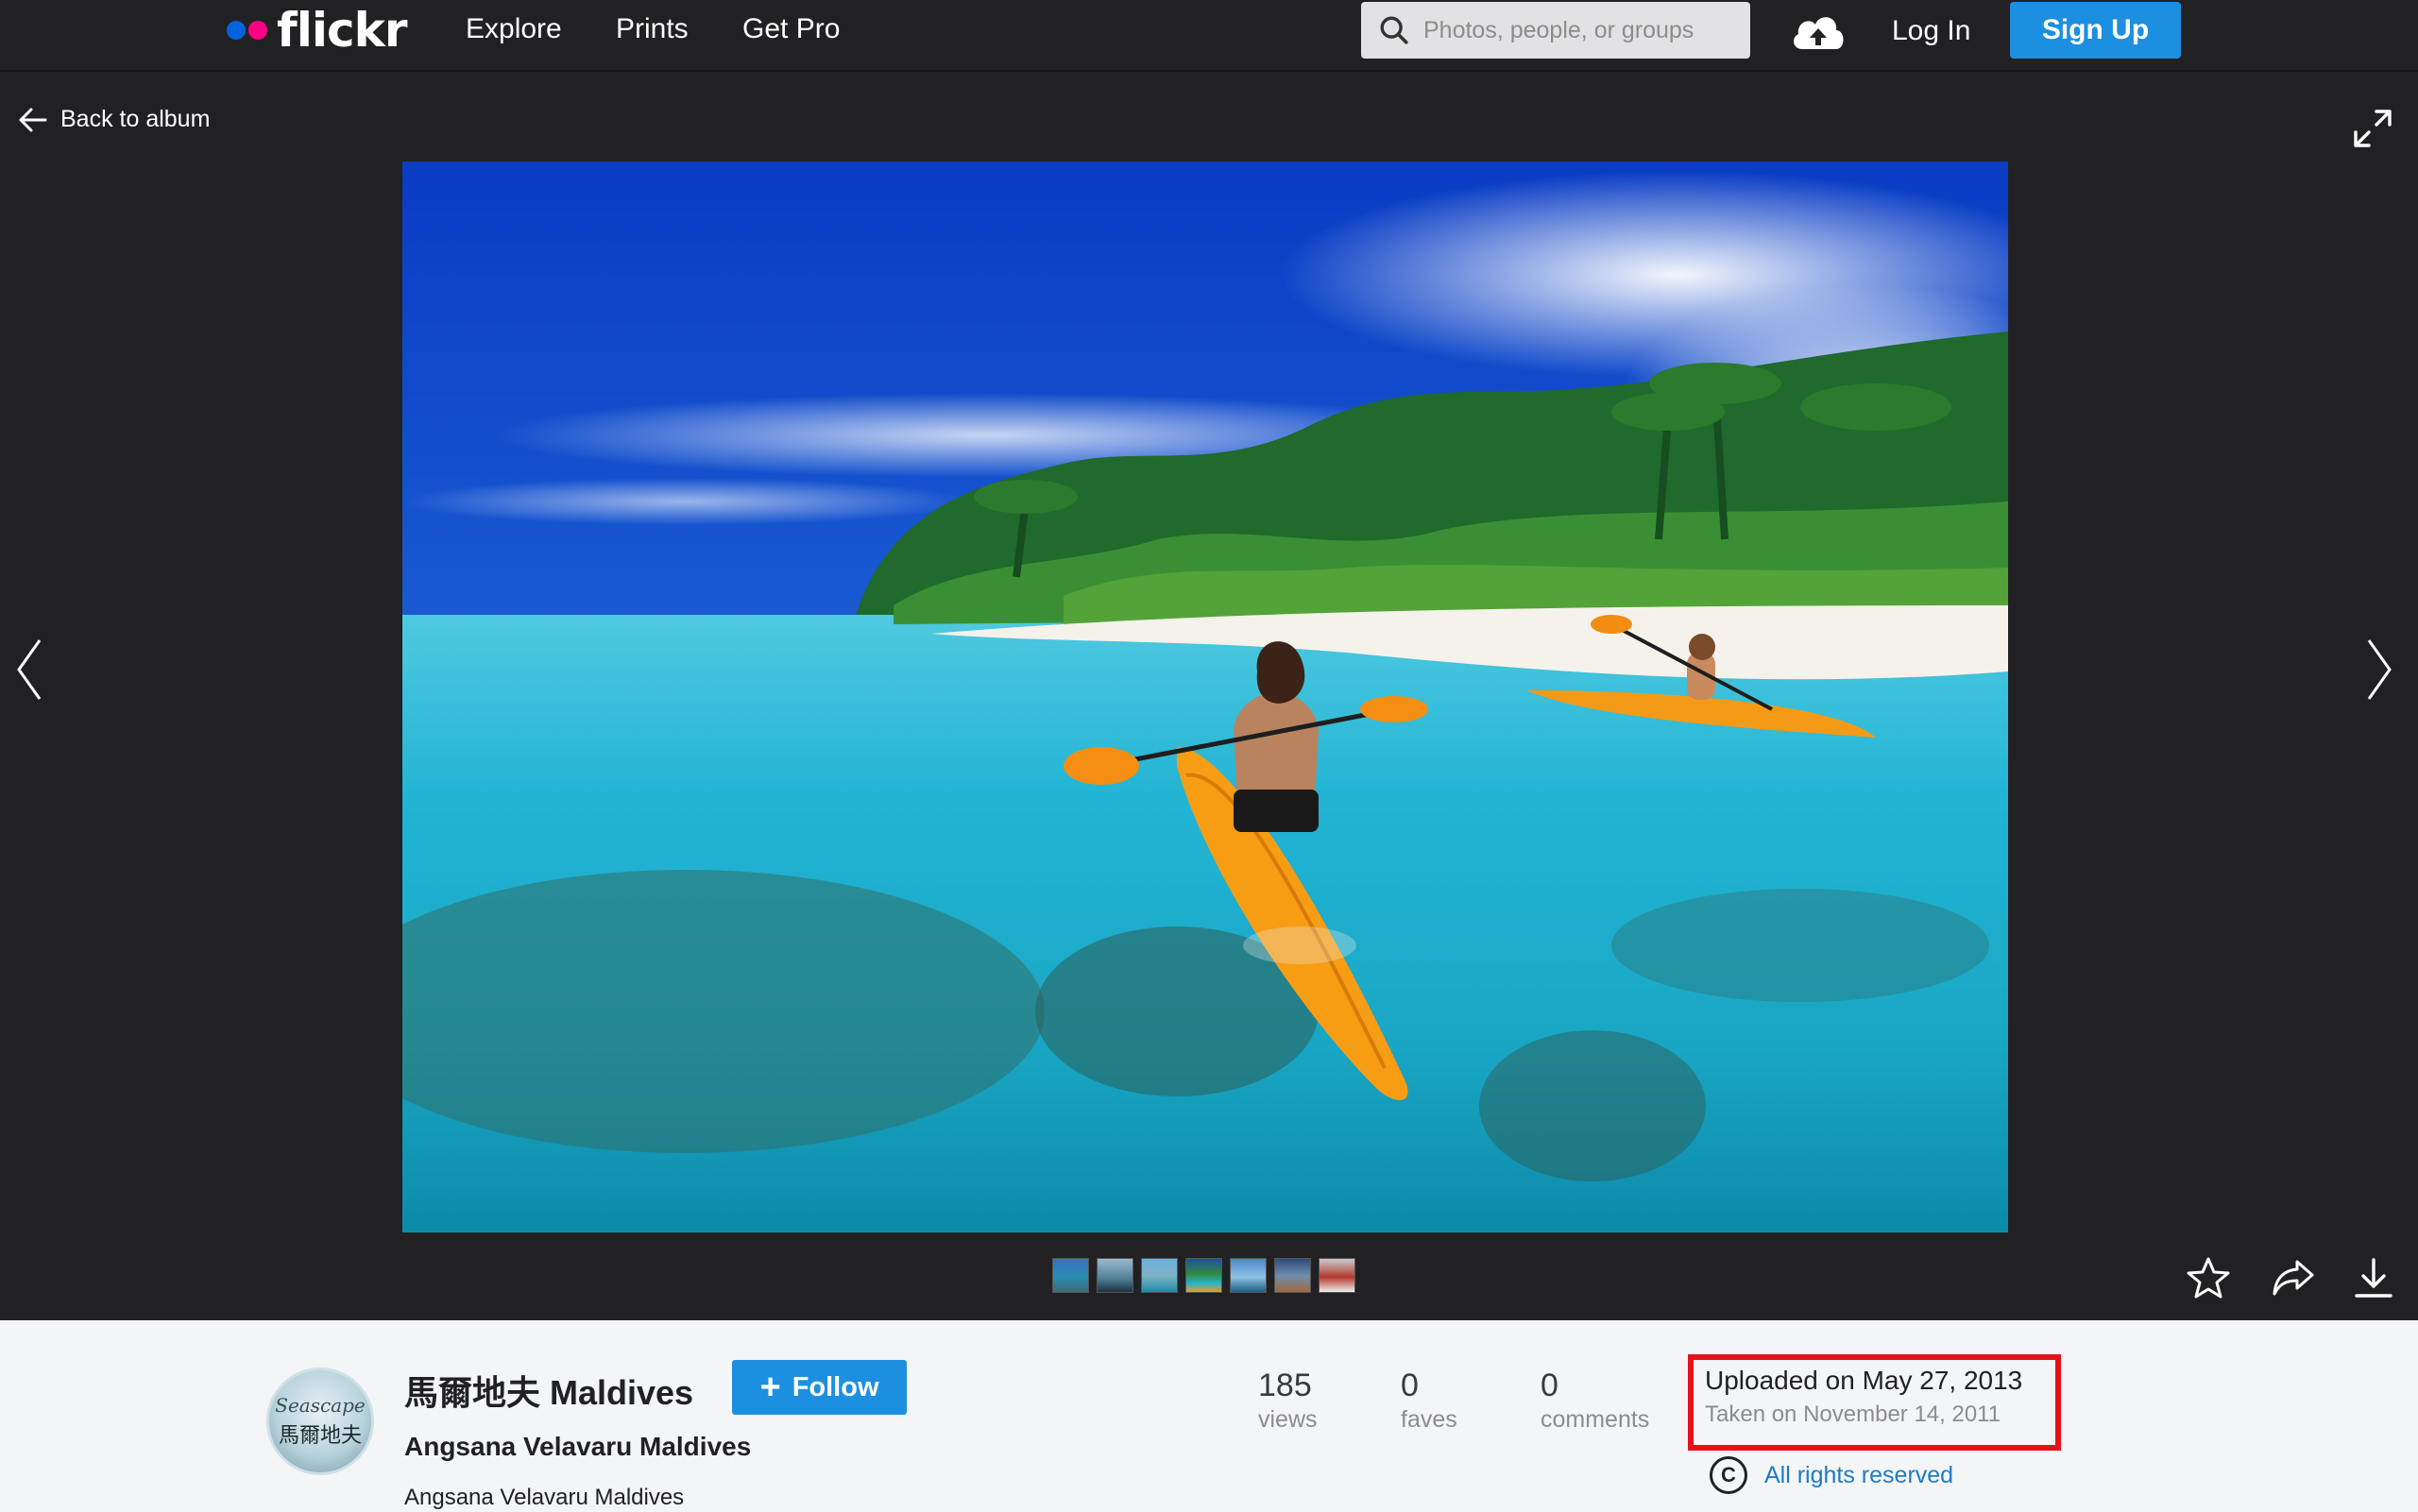 This screenshot has height=1512, width=2418. I want to click on back-to-album-link: Back to album, so click(114, 120).